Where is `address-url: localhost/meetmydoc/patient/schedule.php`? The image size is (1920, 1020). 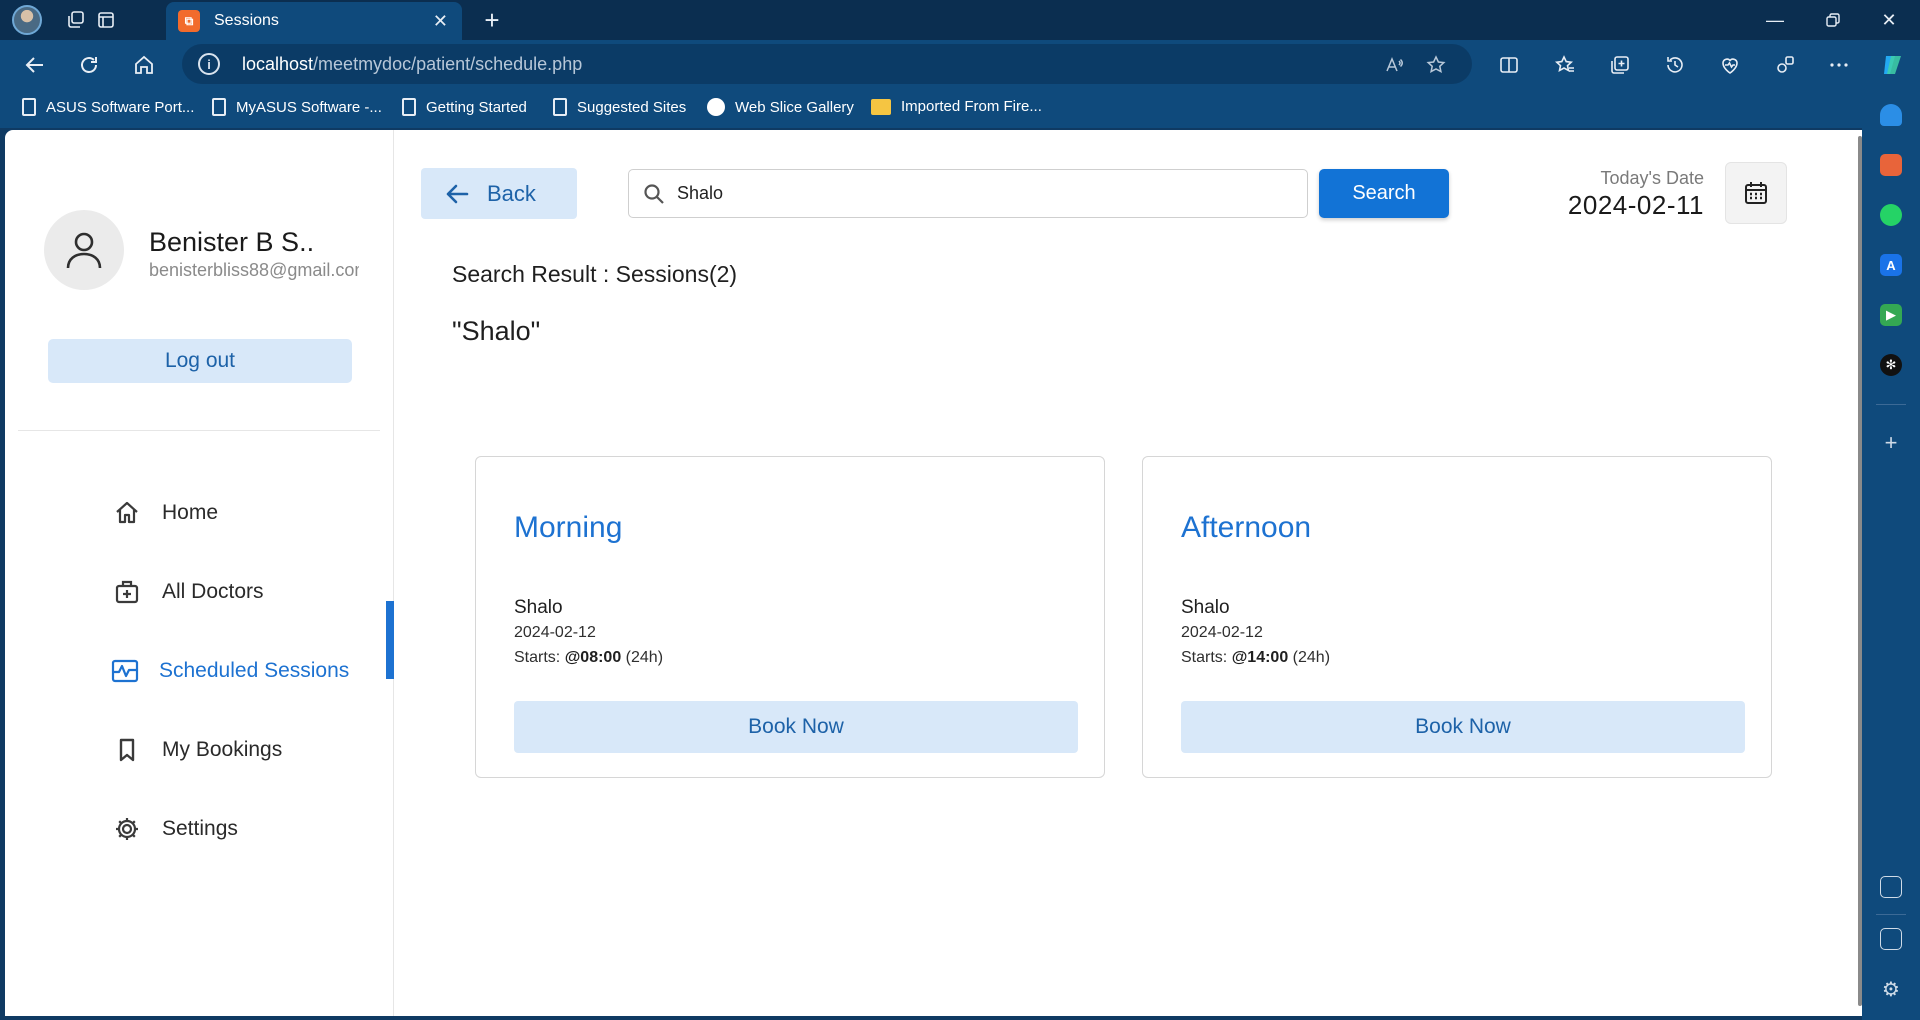
address-url: localhost/meetmydoc/patient/schedule.php is located at coordinates (412, 64).